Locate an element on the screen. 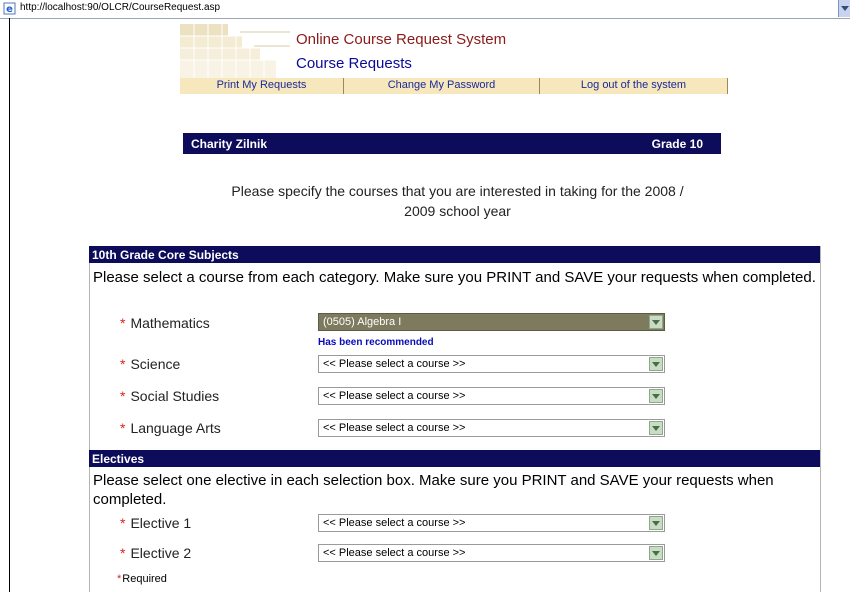  required-legend-text: Required is located at coordinates (144, 579).